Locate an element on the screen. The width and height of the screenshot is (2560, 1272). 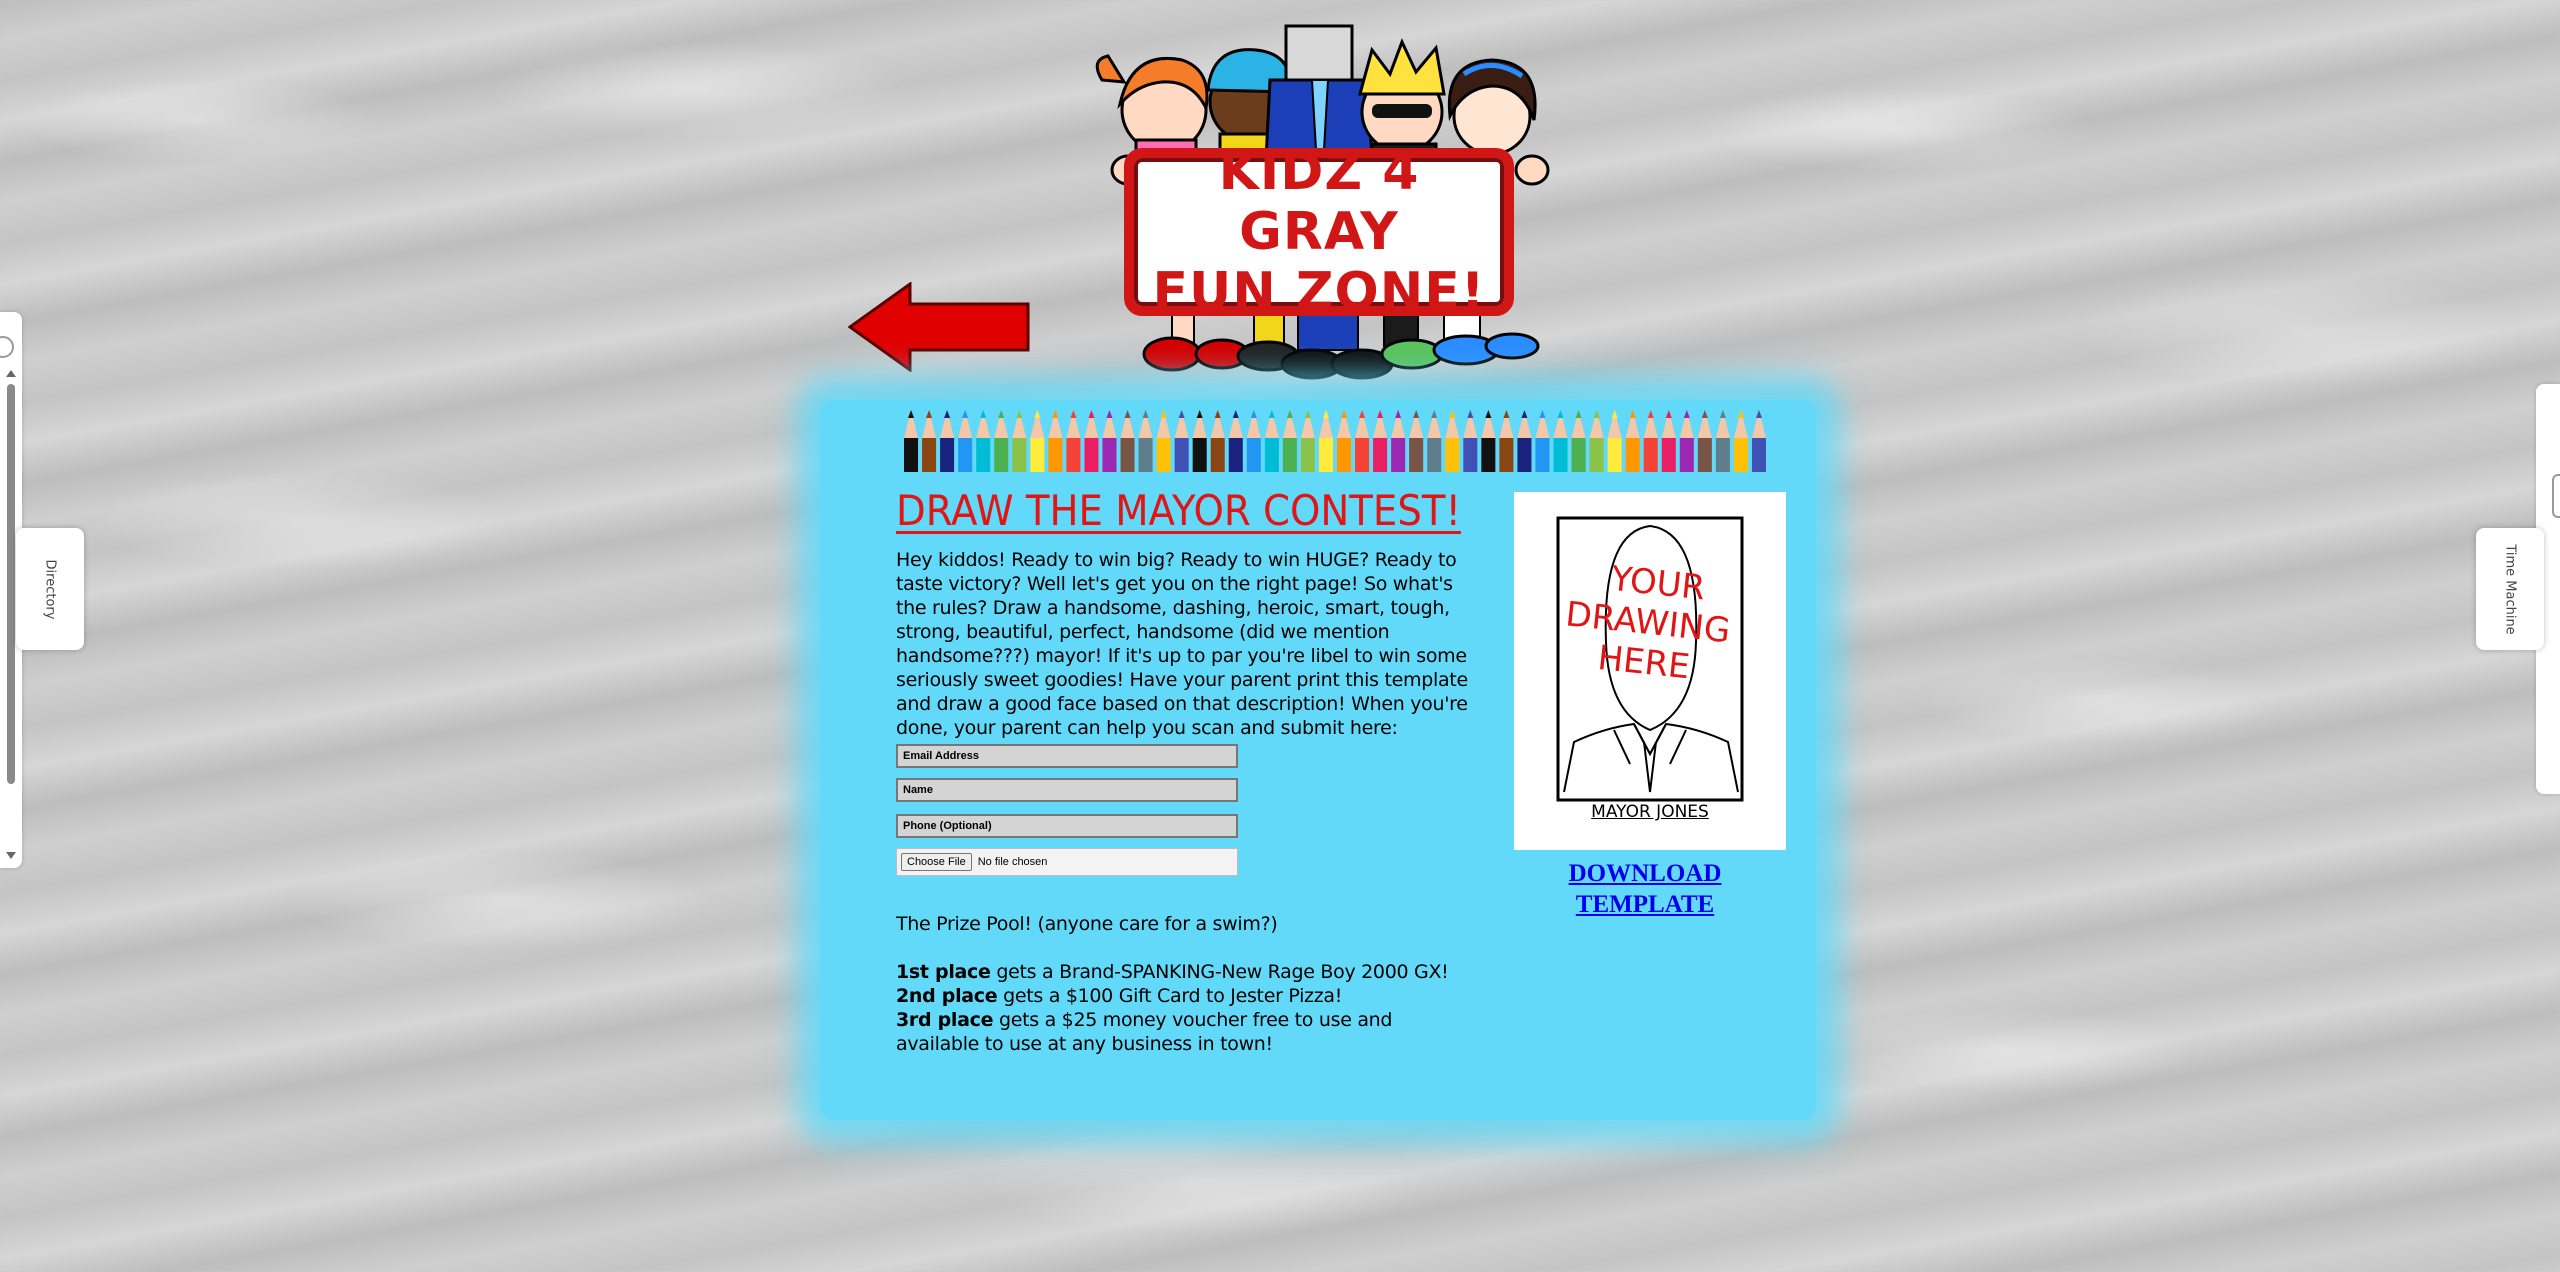
rail-knob is located at coordinates (7, 347).